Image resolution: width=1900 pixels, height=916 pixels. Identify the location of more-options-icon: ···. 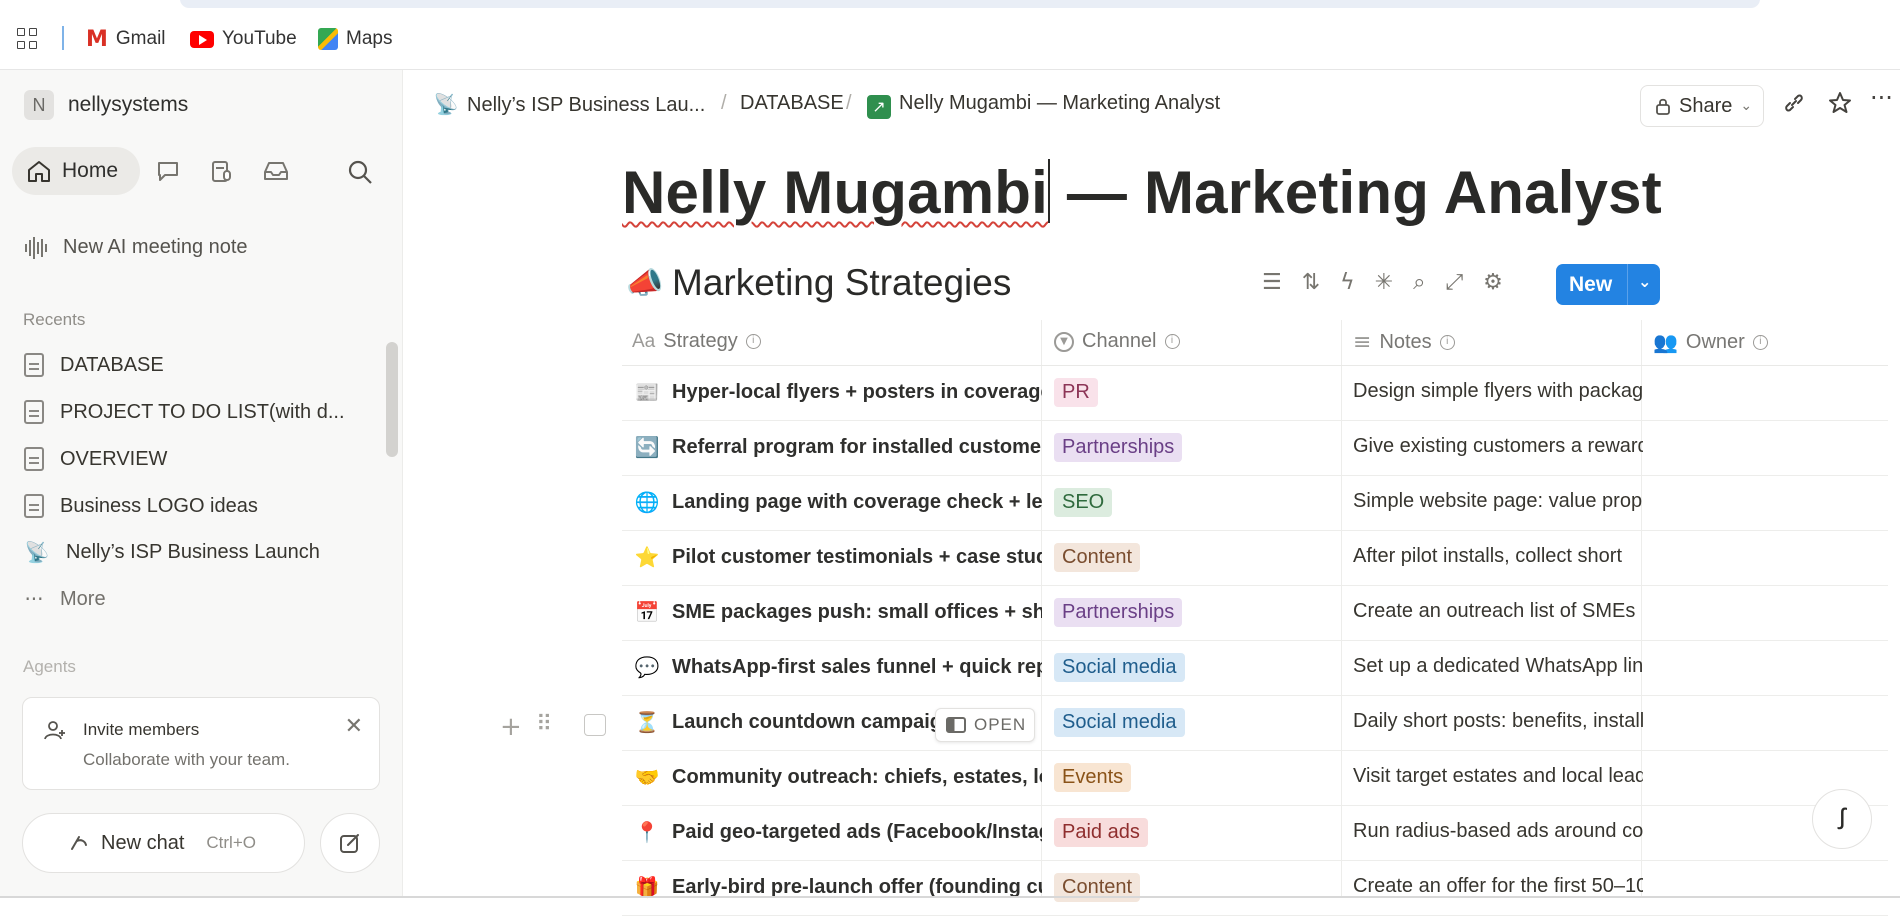
(1881, 98).